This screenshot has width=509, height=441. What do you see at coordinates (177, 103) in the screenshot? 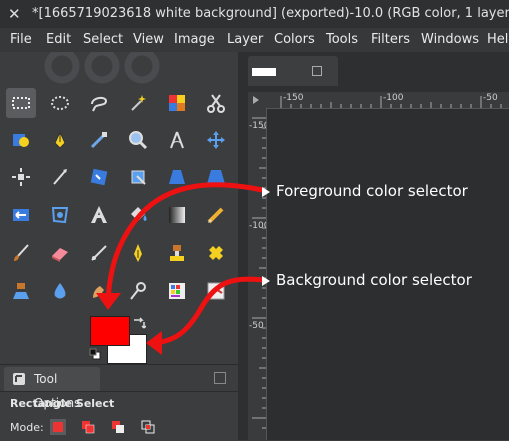
I see `color-select-icon` at bounding box center [177, 103].